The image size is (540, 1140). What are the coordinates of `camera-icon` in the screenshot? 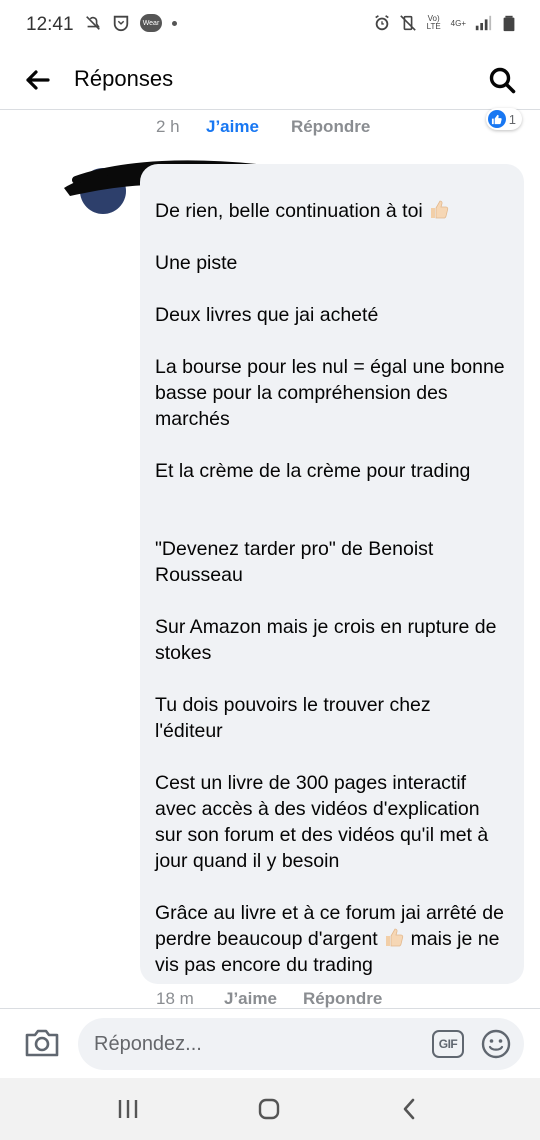 It's located at (42, 1043).